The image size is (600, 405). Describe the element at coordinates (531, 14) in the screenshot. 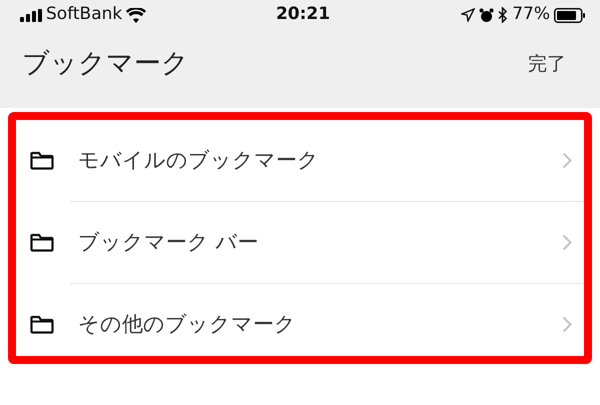

I see `battery-percent: 77%` at that location.